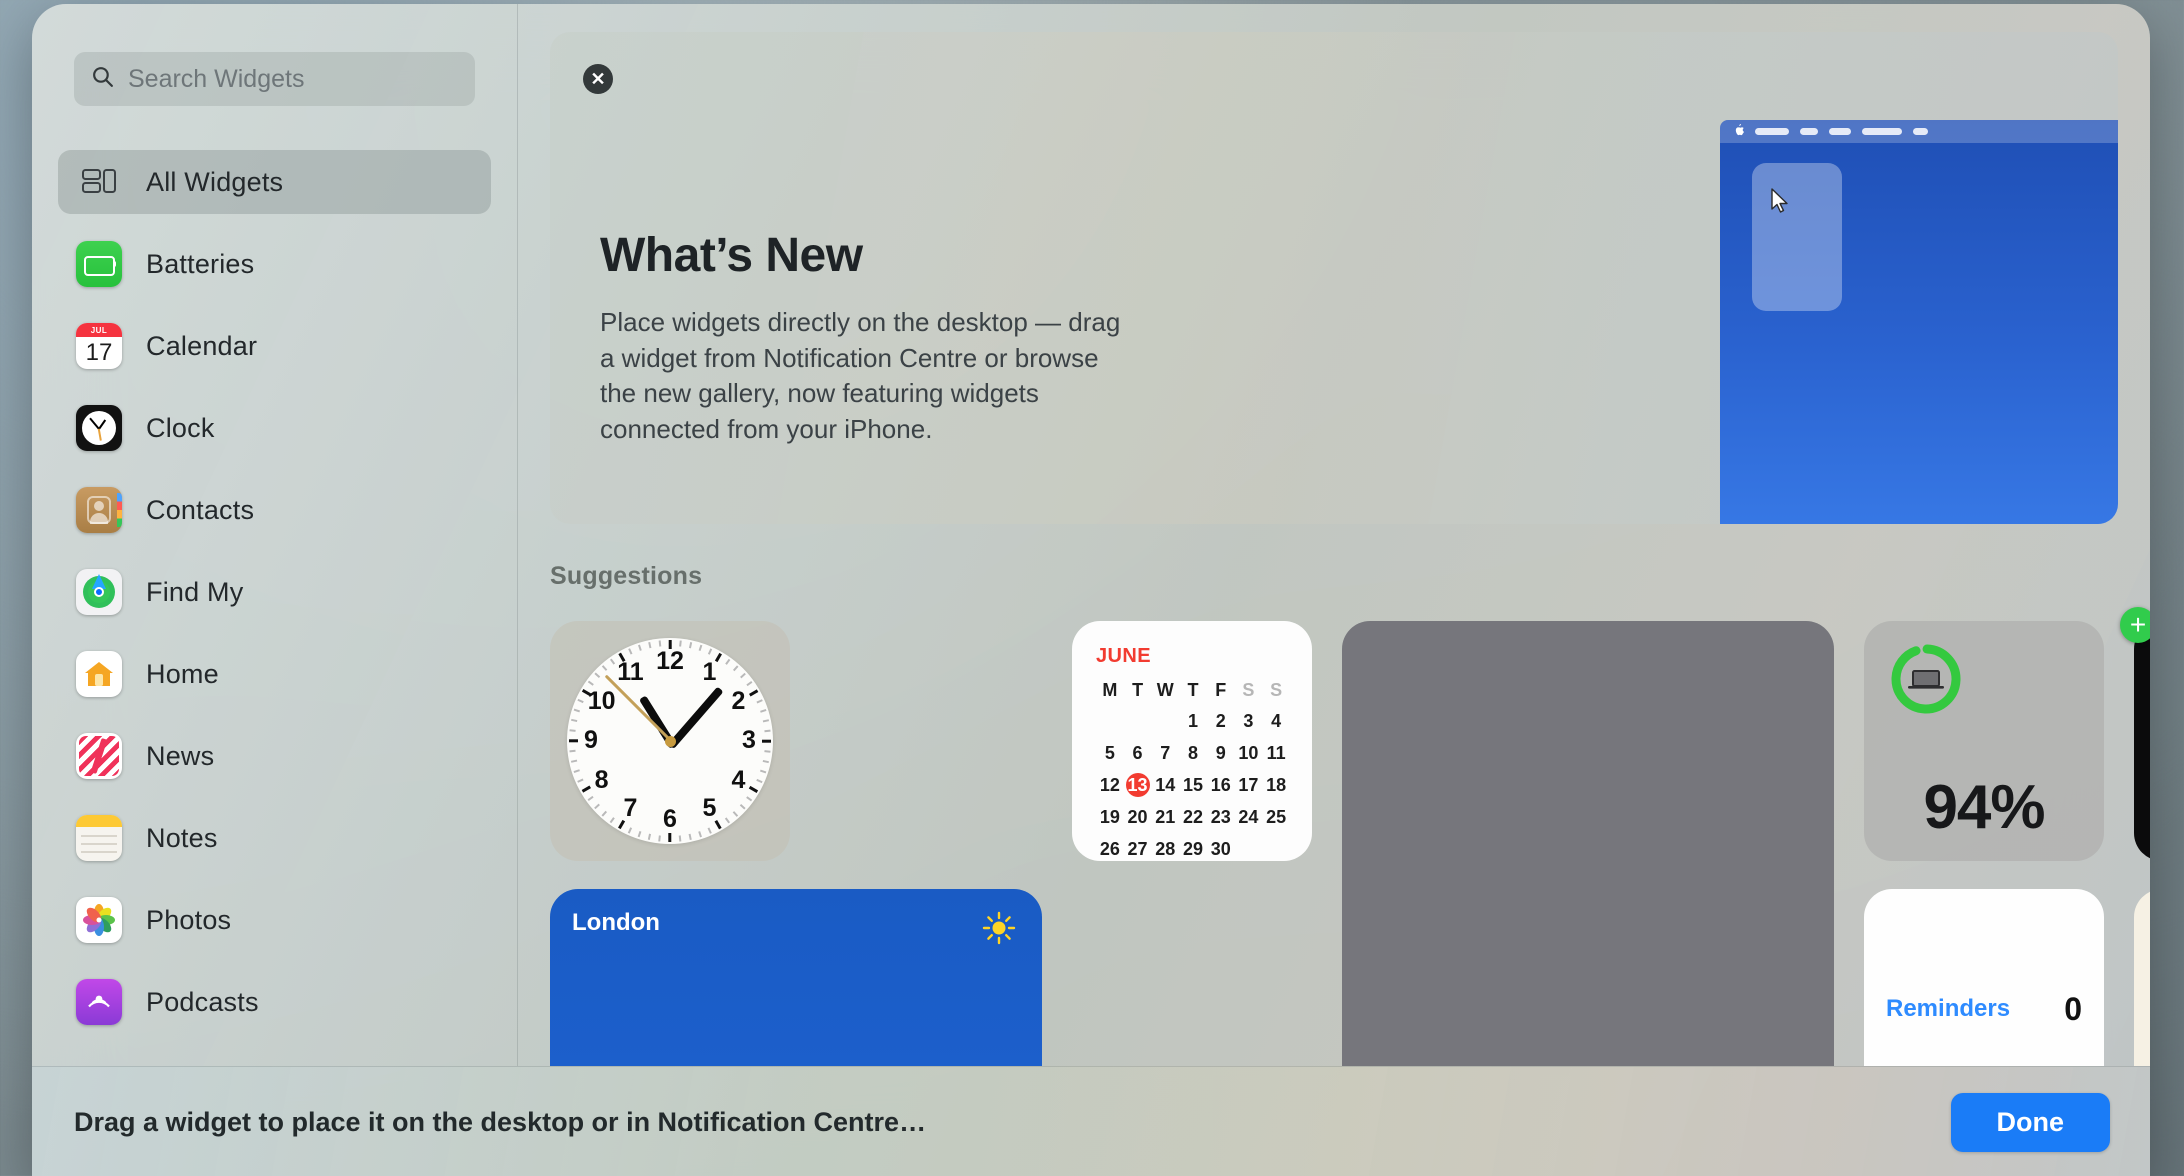  I want to click on calendar-day: 10, so click(1248, 753).